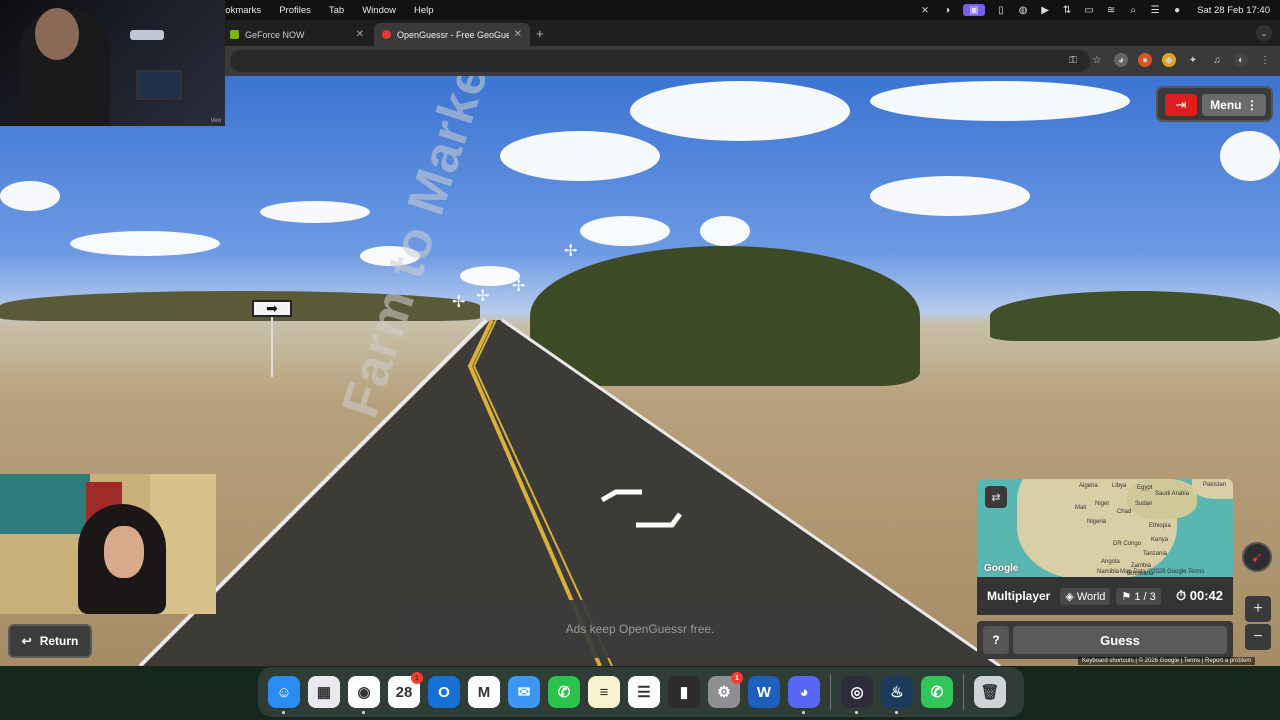 The width and height of the screenshot is (1280, 720). I want to click on map-label: Egypt, so click(1145, 488).